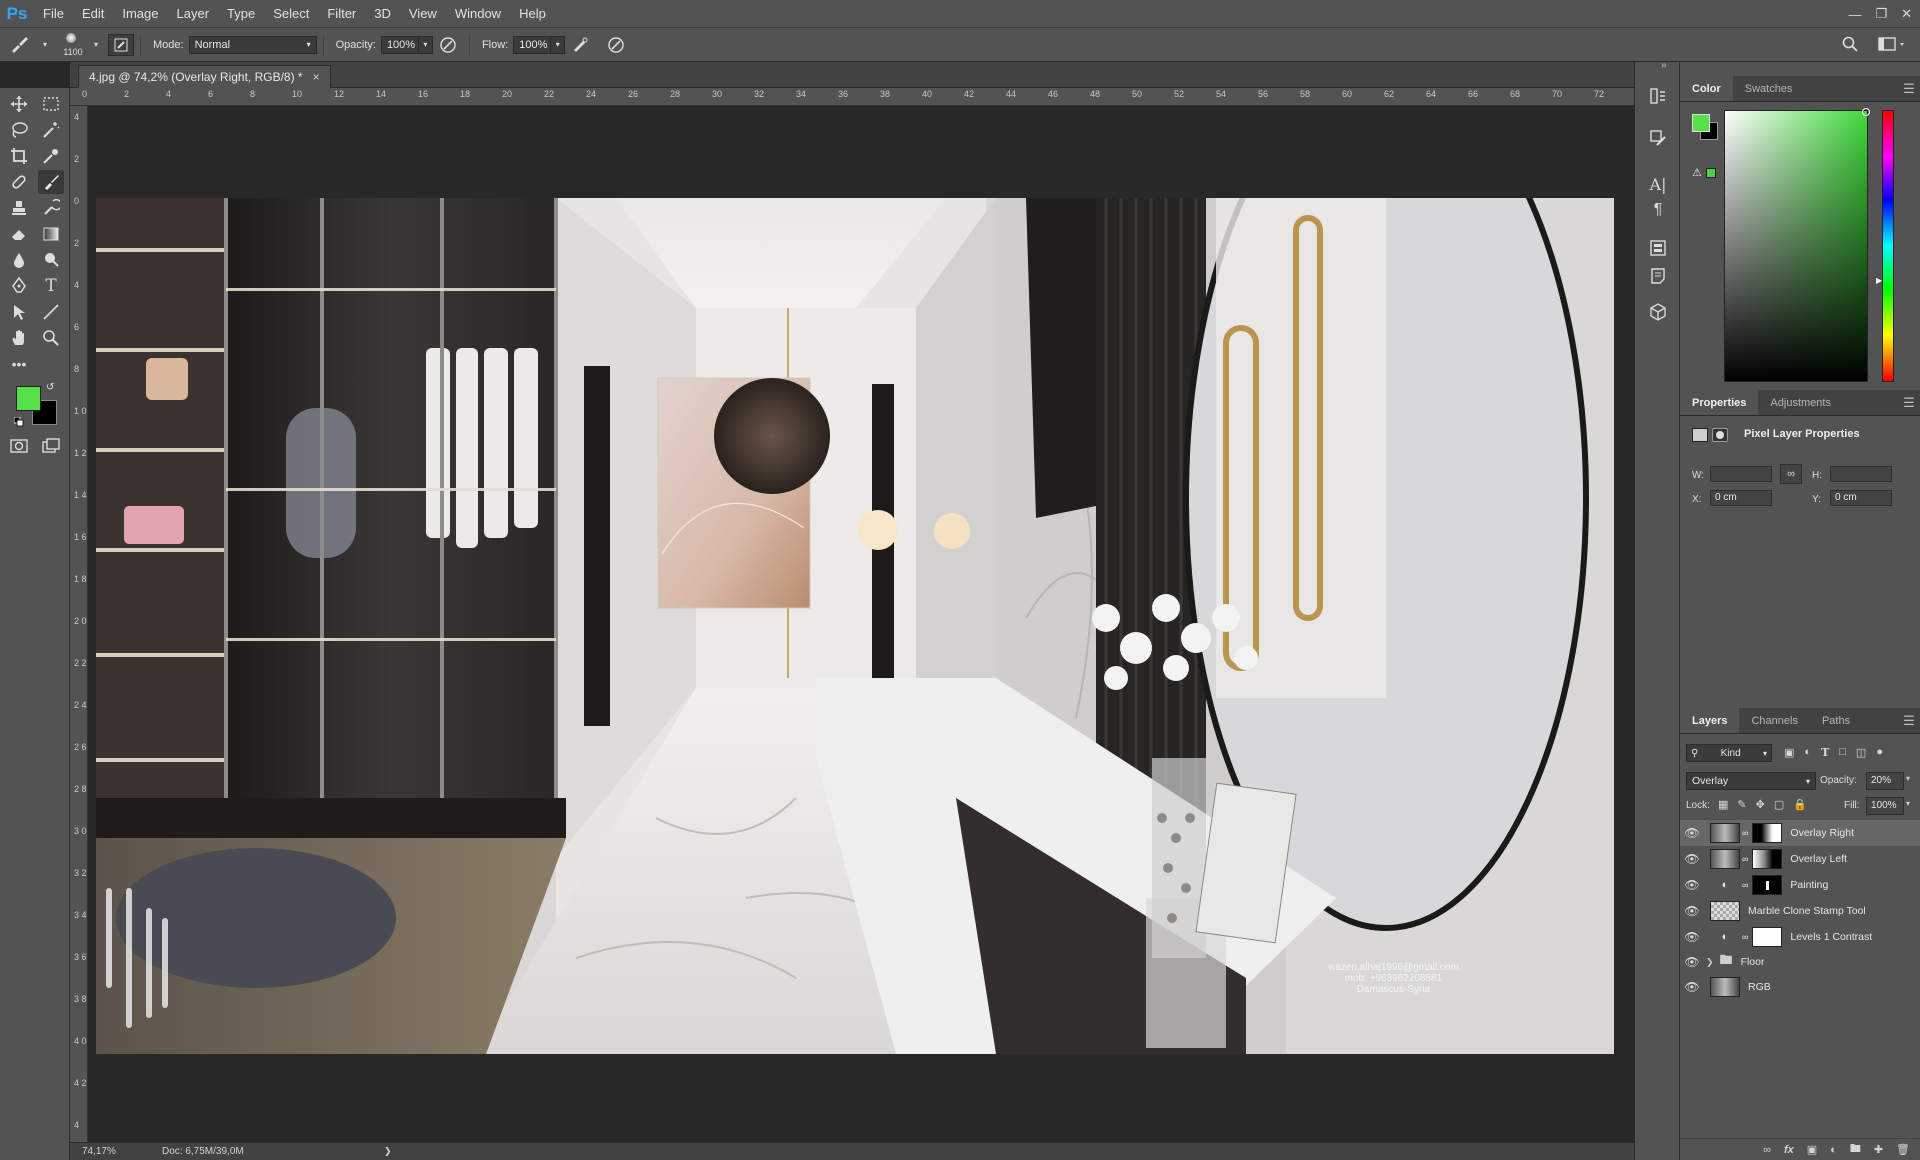 The image size is (1920, 1160). What do you see at coordinates (1760, 804) in the screenshot?
I see `lock-position-icon: ✥` at bounding box center [1760, 804].